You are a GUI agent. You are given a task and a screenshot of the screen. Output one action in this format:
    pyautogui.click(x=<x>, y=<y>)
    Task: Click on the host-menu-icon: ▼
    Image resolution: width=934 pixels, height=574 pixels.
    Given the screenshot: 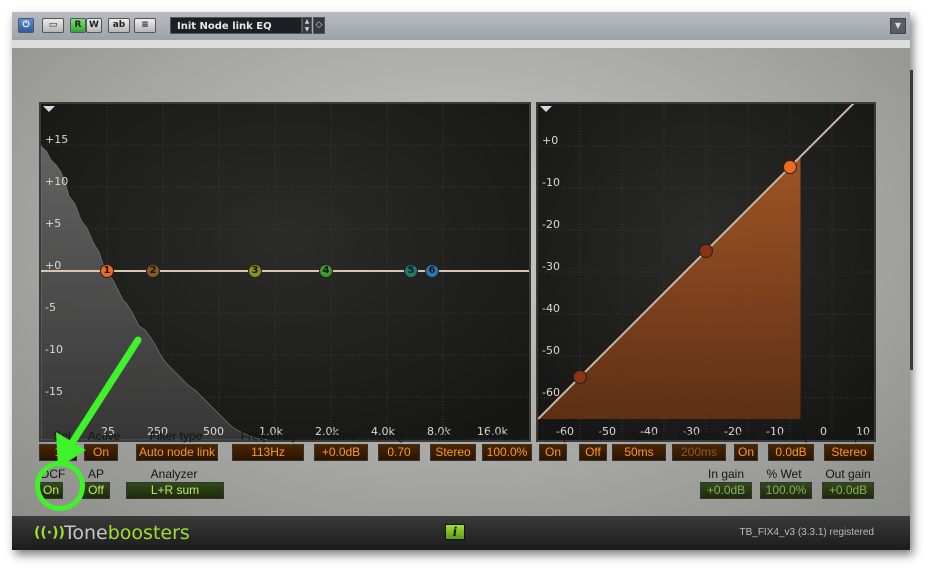 What is the action you would take?
    pyautogui.click(x=898, y=26)
    